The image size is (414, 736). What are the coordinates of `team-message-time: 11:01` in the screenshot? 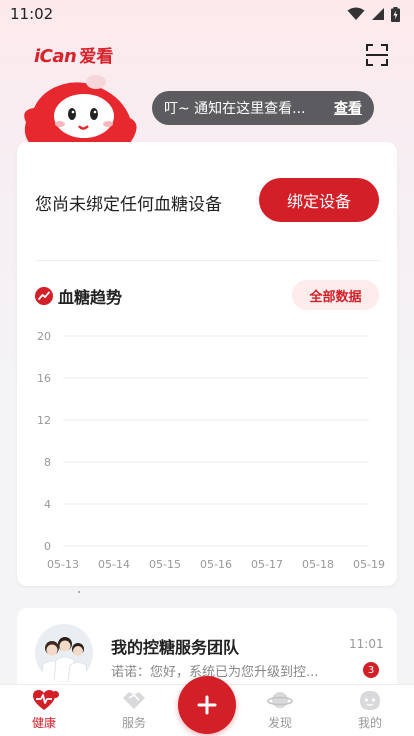 It's located at (366, 644).